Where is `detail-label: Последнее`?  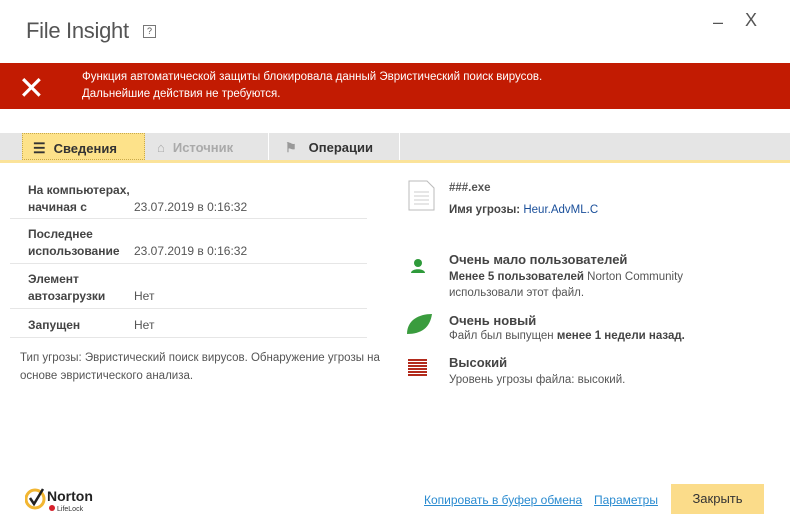
detail-label: Последнее is located at coordinates (60, 234).